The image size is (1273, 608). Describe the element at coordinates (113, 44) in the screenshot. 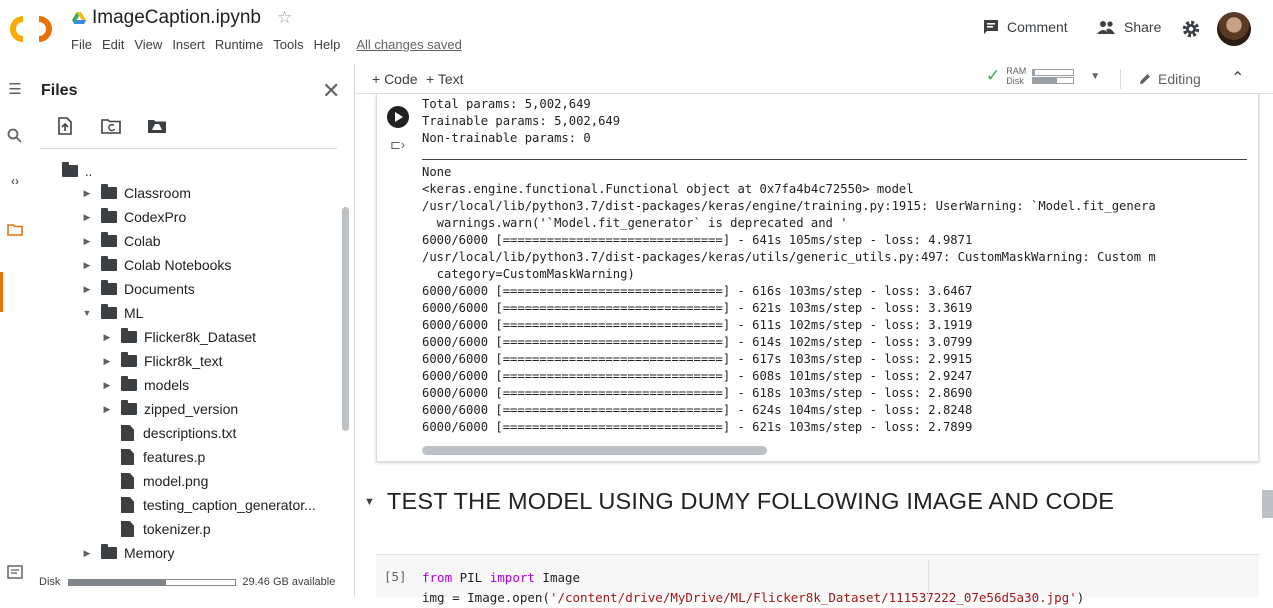

I see `menu-edit: Edit` at that location.